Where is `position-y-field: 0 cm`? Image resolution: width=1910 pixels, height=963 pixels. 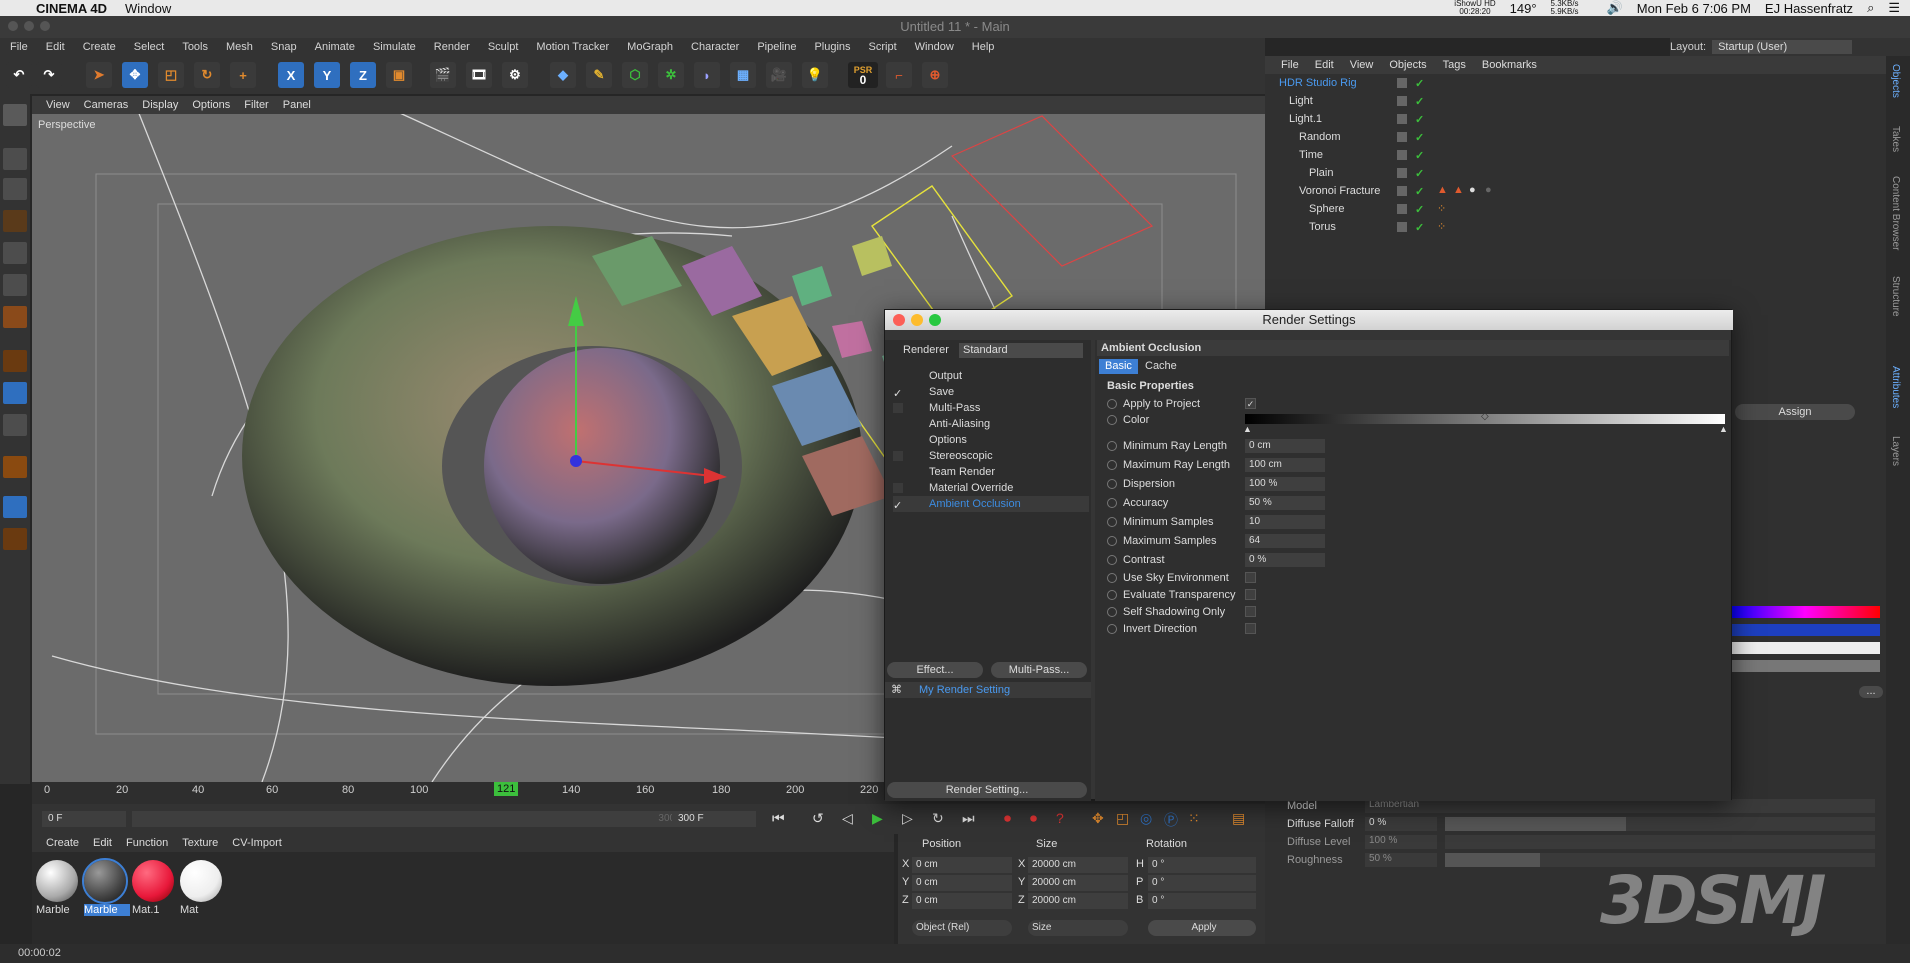
position-y-field: 0 cm is located at coordinates (962, 883).